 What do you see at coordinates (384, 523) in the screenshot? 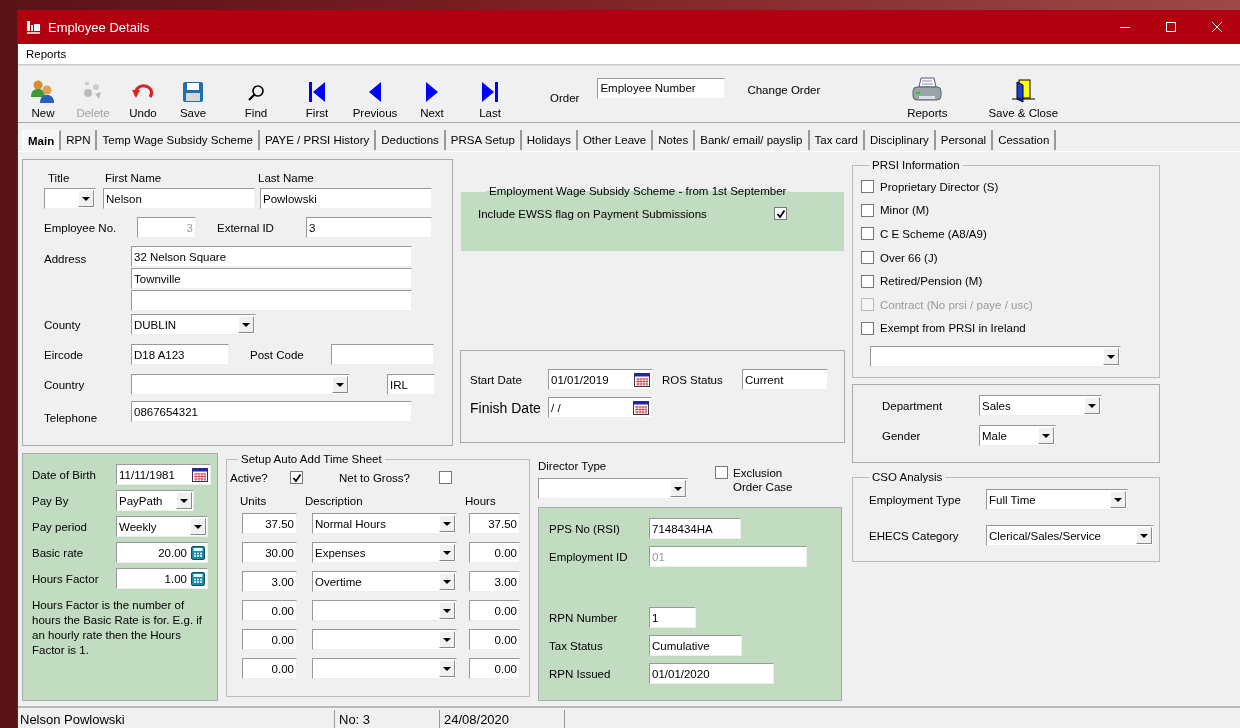
I see `dropdown: Normal Hours` at bounding box center [384, 523].